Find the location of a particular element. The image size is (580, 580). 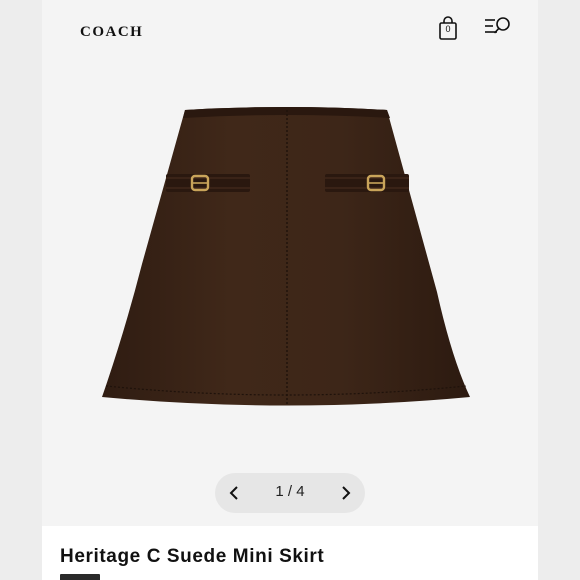

brand-logo: COACH is located at coordinates (111, 32).